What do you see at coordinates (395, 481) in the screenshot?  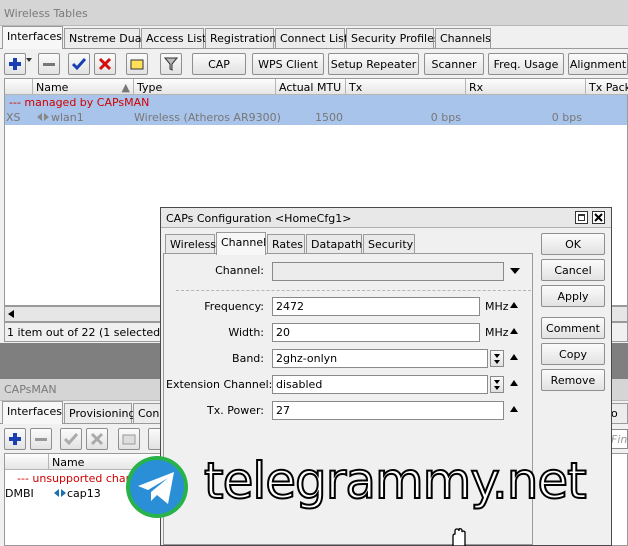 I see `watermark-text: telegrammy.net` at bounding box center [395, 481].